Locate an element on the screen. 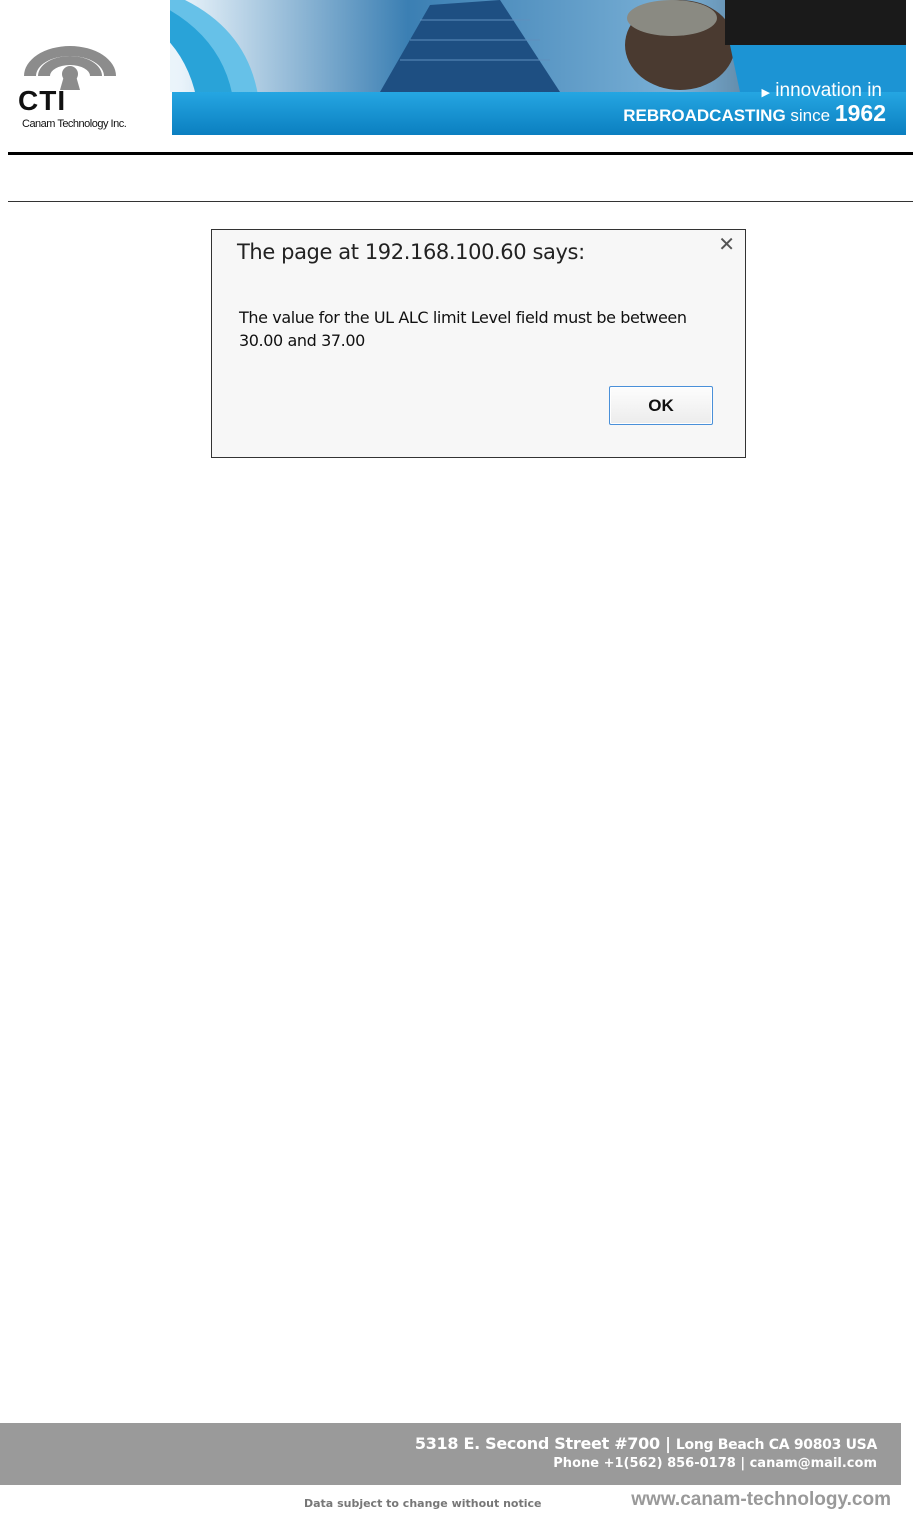 This screenshot has height=1513, width=913. footer-notice: Data subject to change without notice is located at coordinates (423, 1503).